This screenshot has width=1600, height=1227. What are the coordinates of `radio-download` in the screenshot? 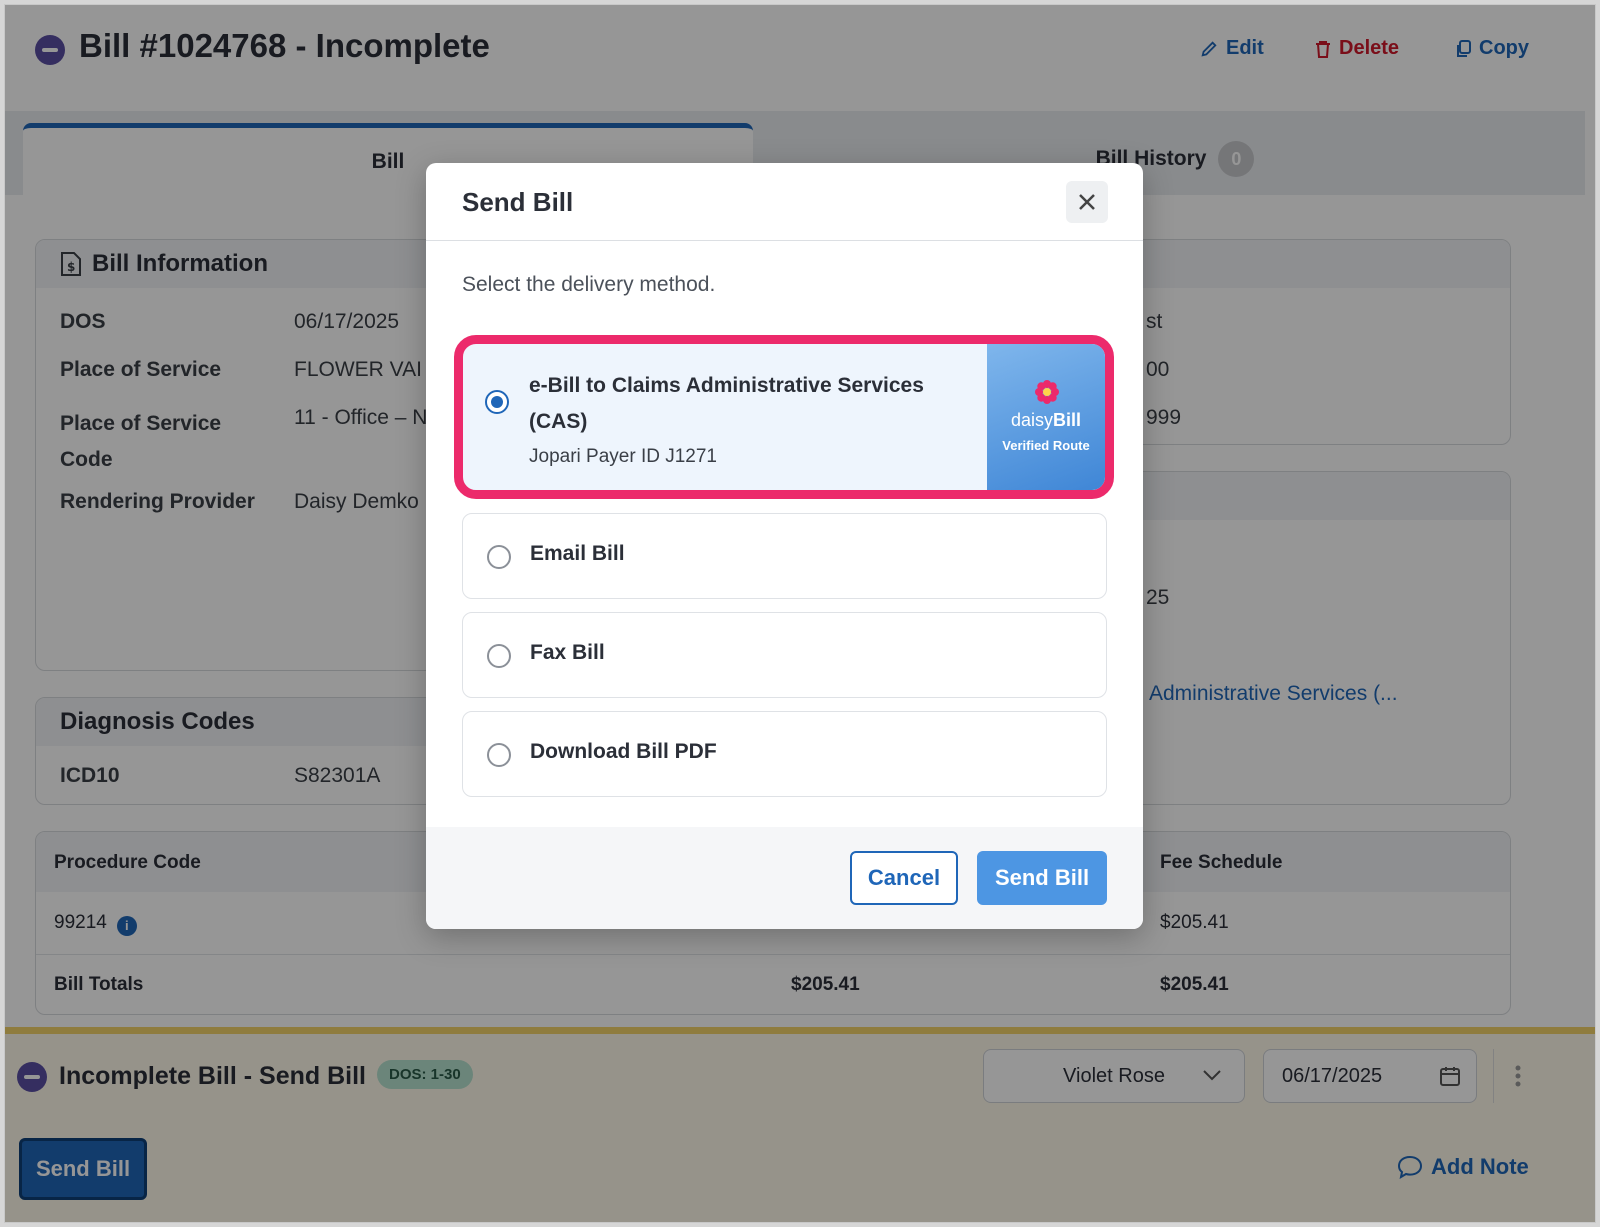 It's located at (499, 755).